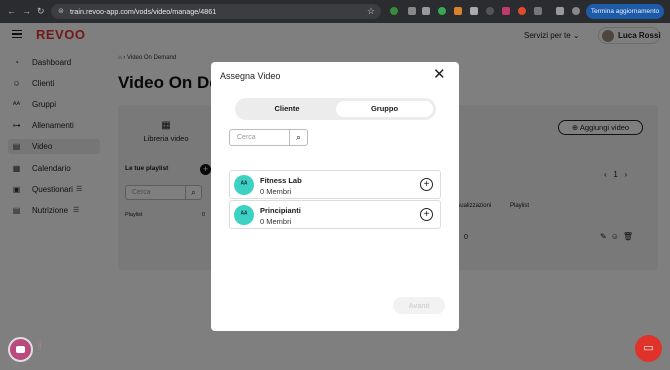 The width and height of the screenshot is (670, 370). Describe the element at coordinates (419, 305) in the screenshot. I see `next-button: Avanti` at that location.